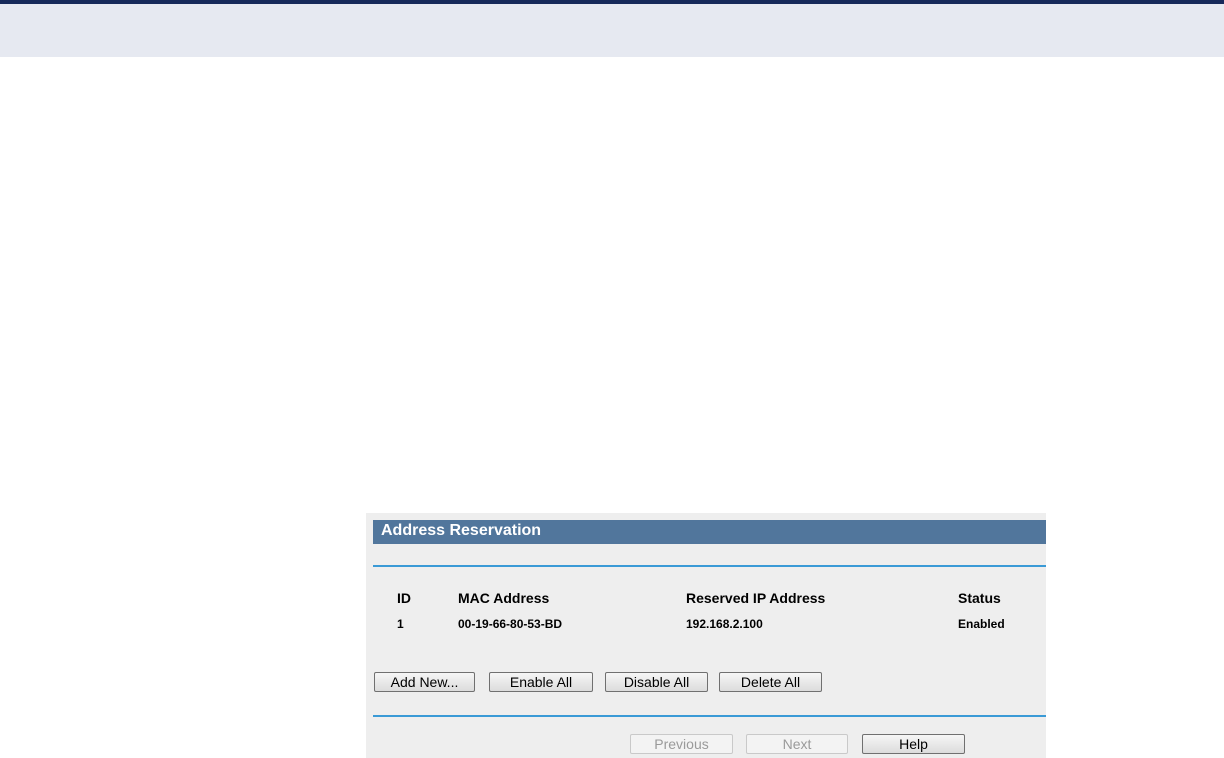 This screenshot has height=758, width=1224. Describe the element at coordinates (656, 682) in the screenshot. I see `disable-all-button: Disable All` at that location.